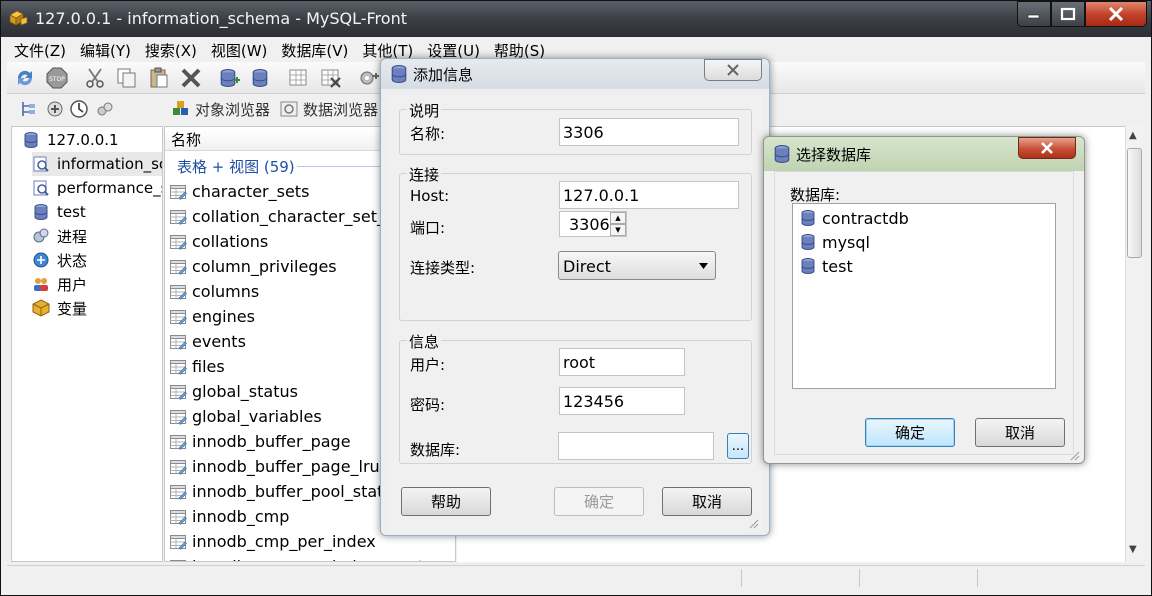  Describe the element at coordinates (910, 432) in the screenshot. I see `select-ok-button: 确定` at that location.